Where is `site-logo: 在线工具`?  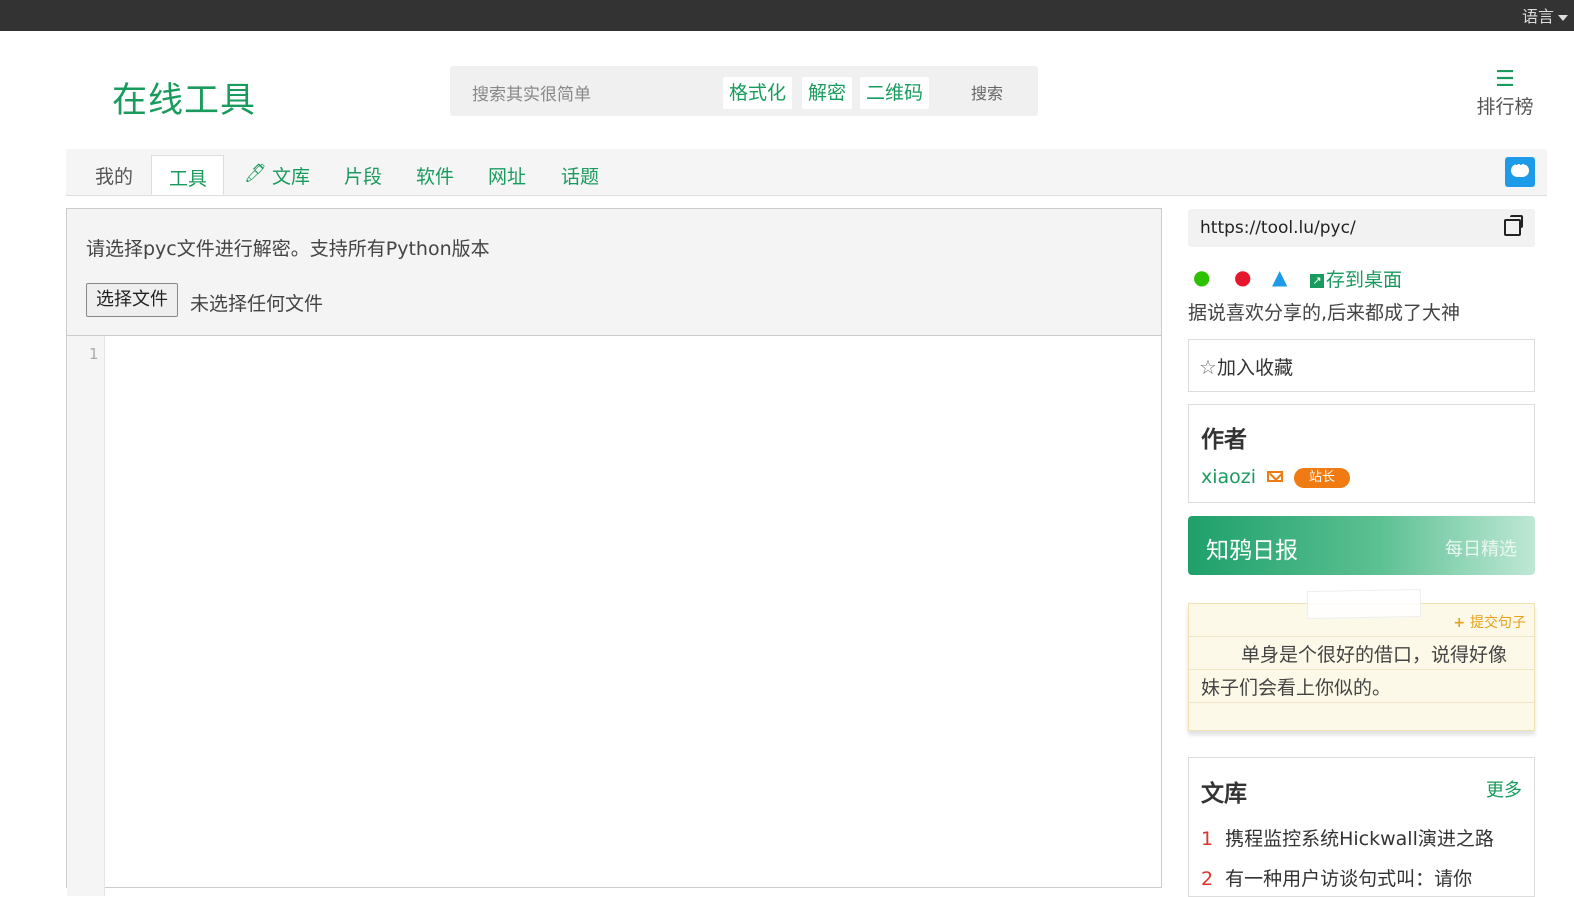
site-logo: 在线工具 is located at coordinates (175, 96).